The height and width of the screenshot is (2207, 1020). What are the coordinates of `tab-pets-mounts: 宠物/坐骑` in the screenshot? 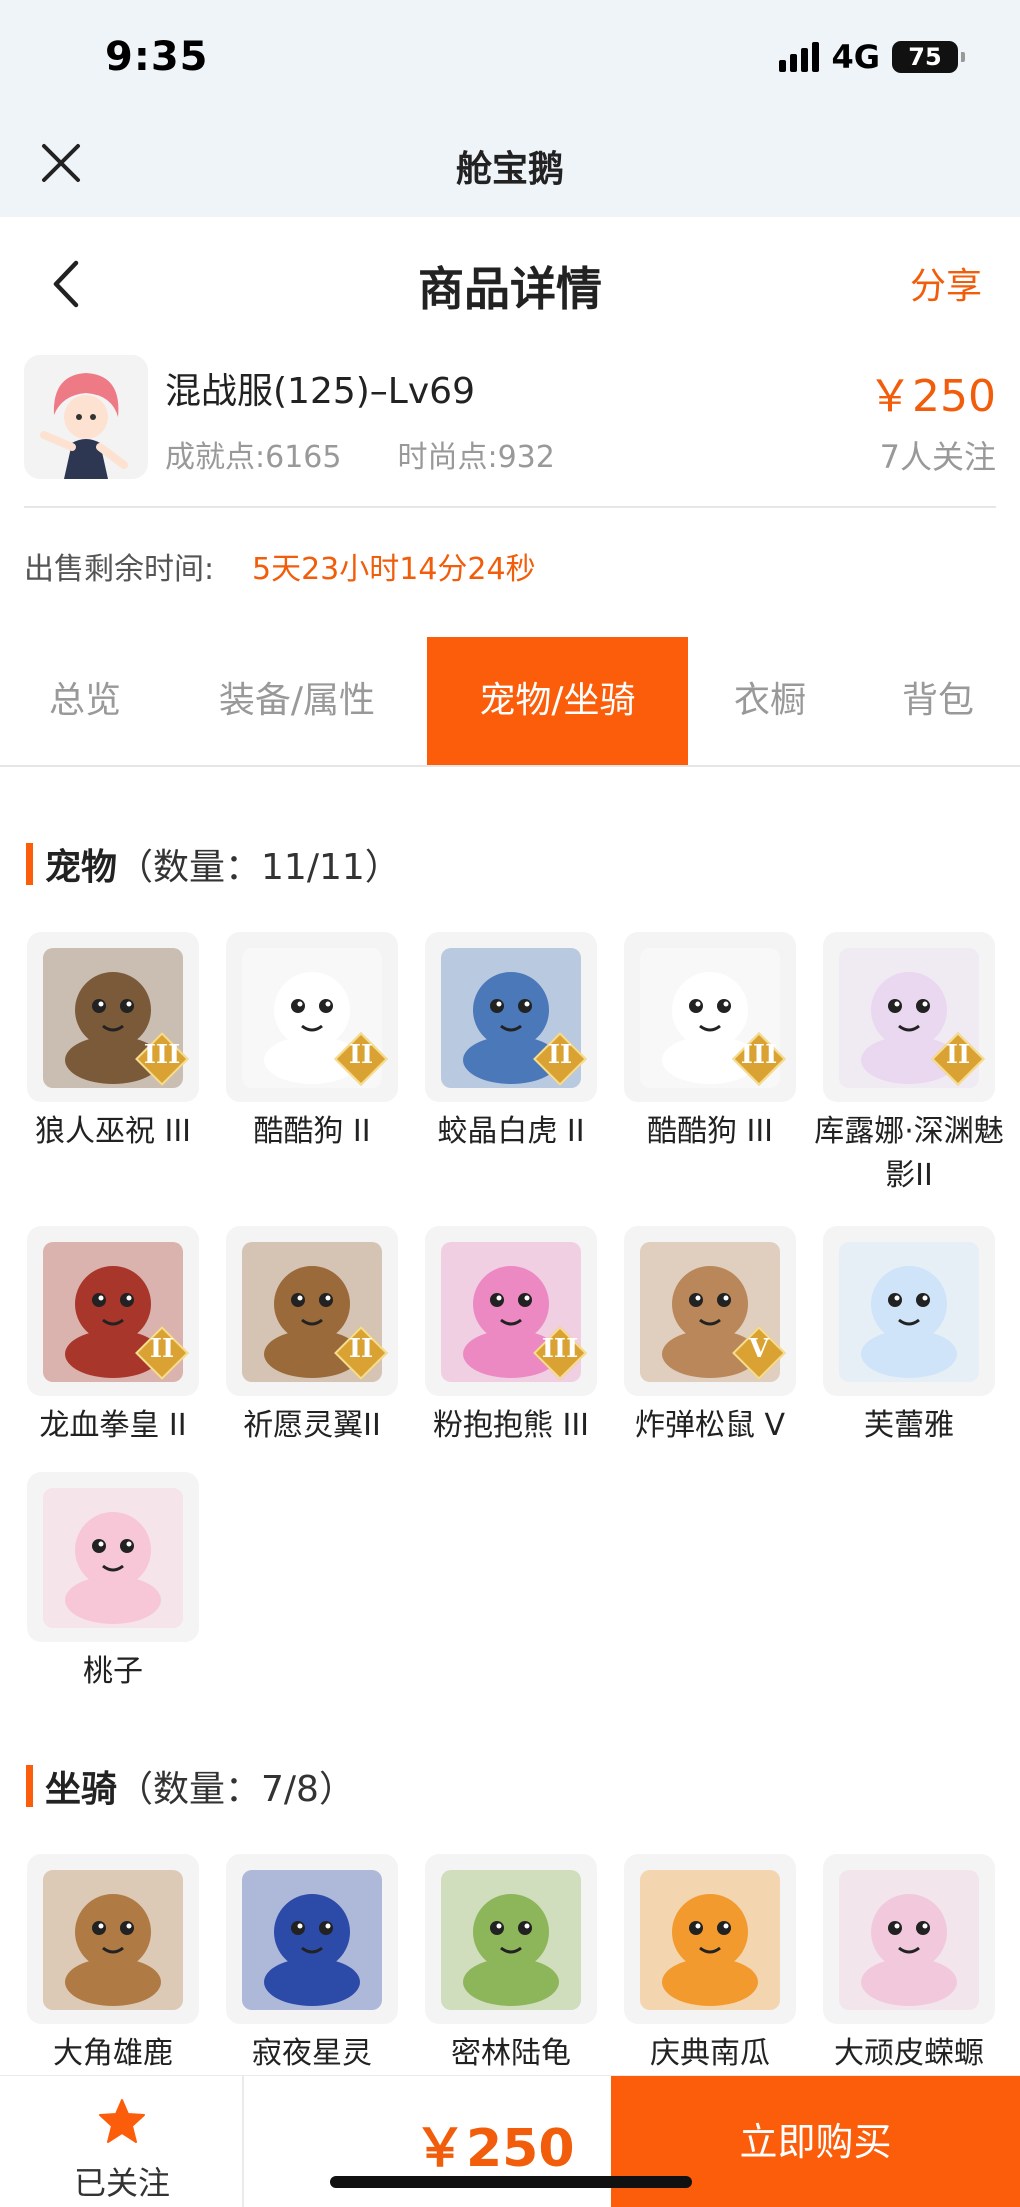 It's located at (557, 701).